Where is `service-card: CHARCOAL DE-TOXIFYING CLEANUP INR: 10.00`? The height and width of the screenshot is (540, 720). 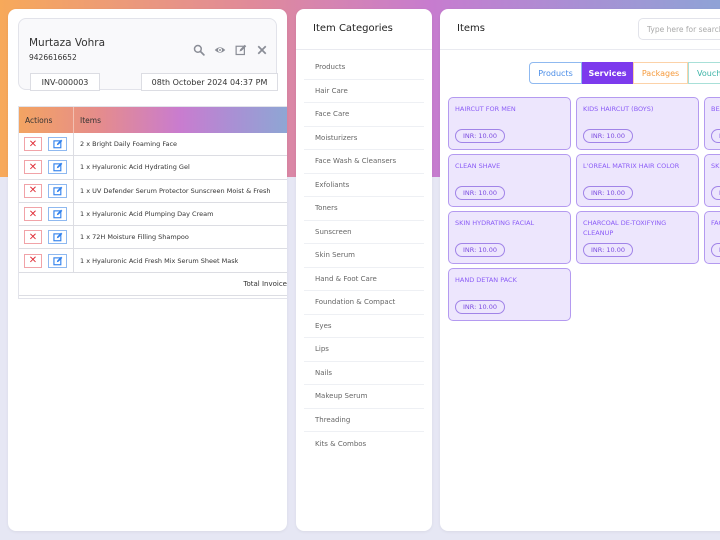 service-card: CHARCOAL DE-TOXIFYING CLEANUP INR: 10.00 is located at coordinates (637, 237).